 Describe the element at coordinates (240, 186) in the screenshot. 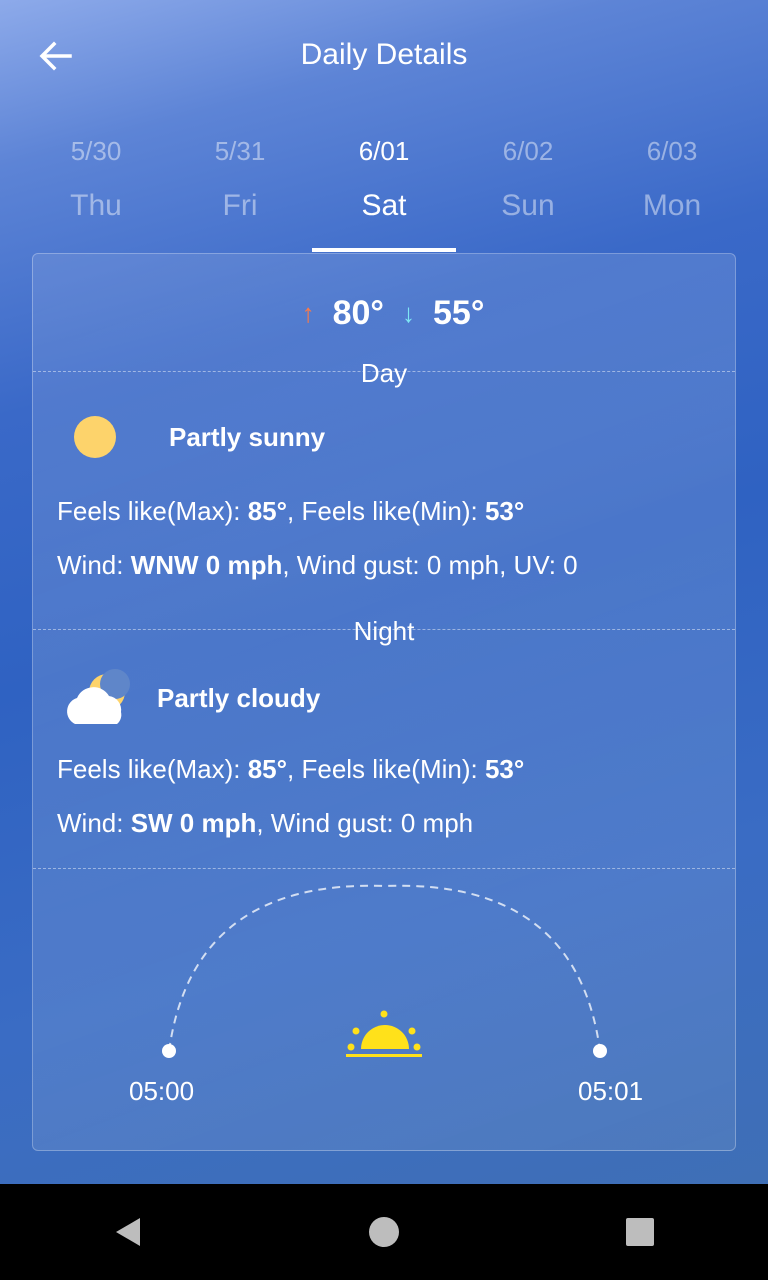

I see `tab-fri: 5/31 Fri` at that location.